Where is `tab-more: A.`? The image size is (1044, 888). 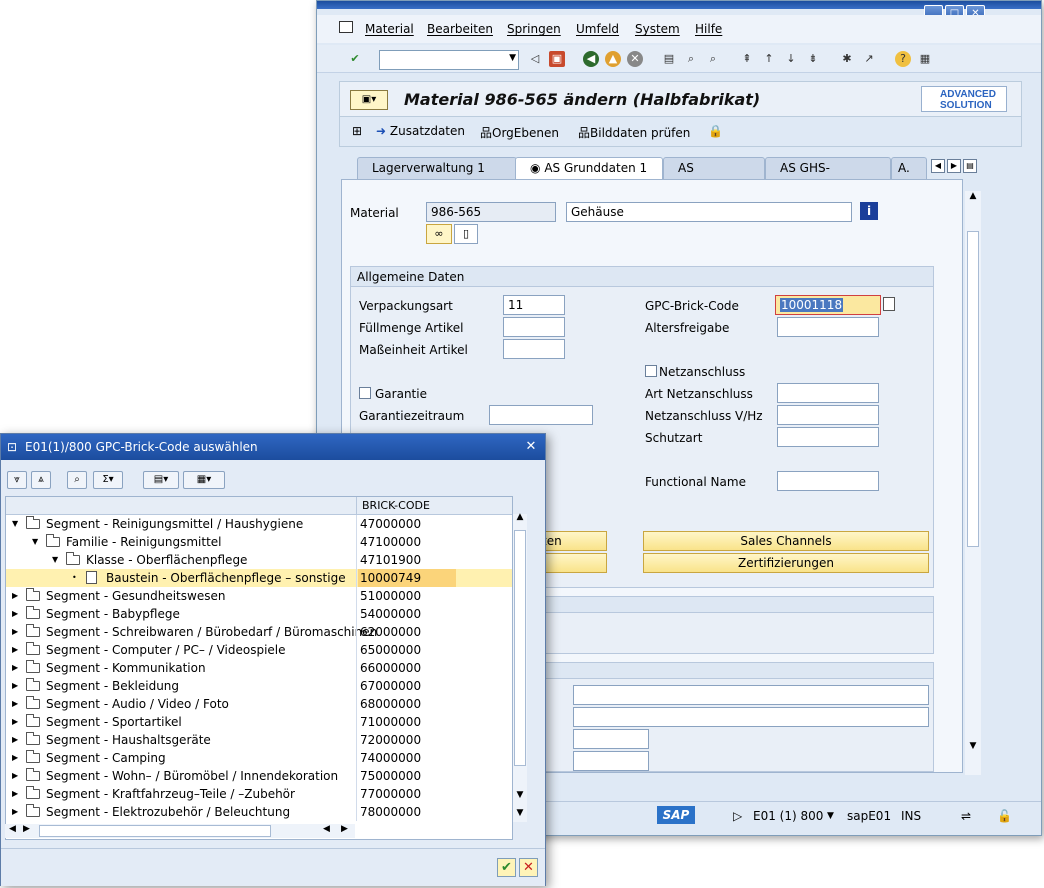
tab-more: A. is located at coordinates (909, 168).